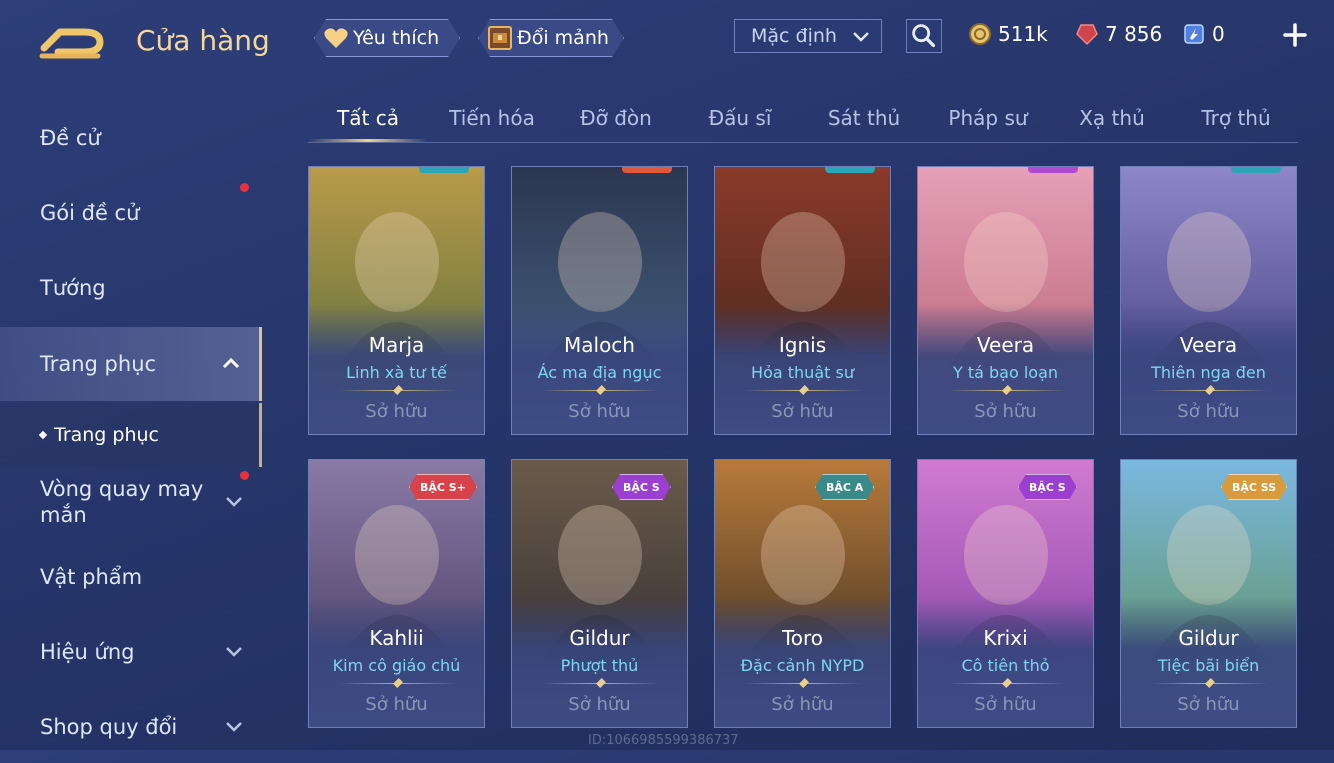  I want to click on tab-tank: Đỡ đòn, so click(616, 118).